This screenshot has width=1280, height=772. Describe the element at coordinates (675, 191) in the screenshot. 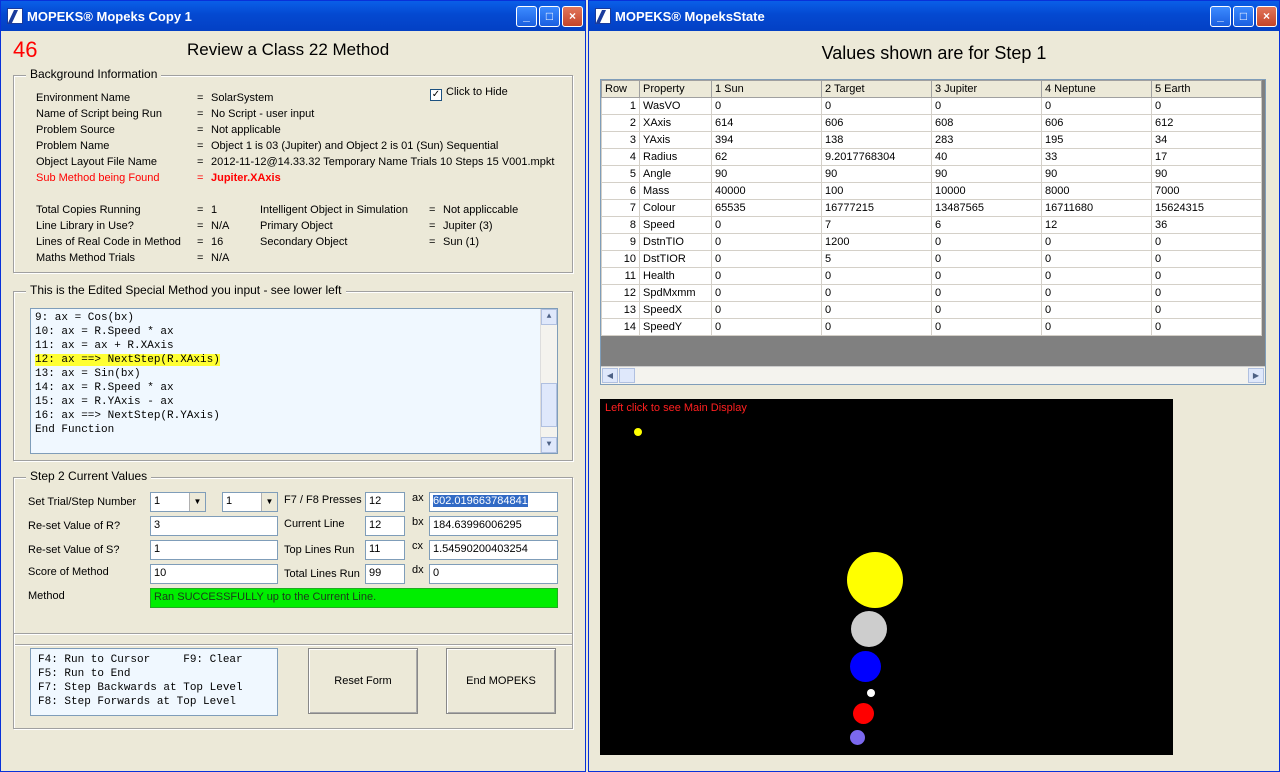

I see `table-cell: Mass` at that location.